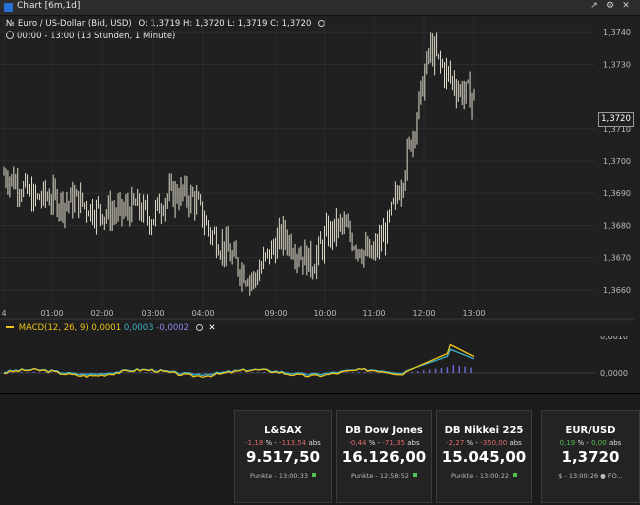  What do you see at coordinates (614, 338) in the screenshot?
I see `svg-text: 0,0010` at bounding box center [614, 338].